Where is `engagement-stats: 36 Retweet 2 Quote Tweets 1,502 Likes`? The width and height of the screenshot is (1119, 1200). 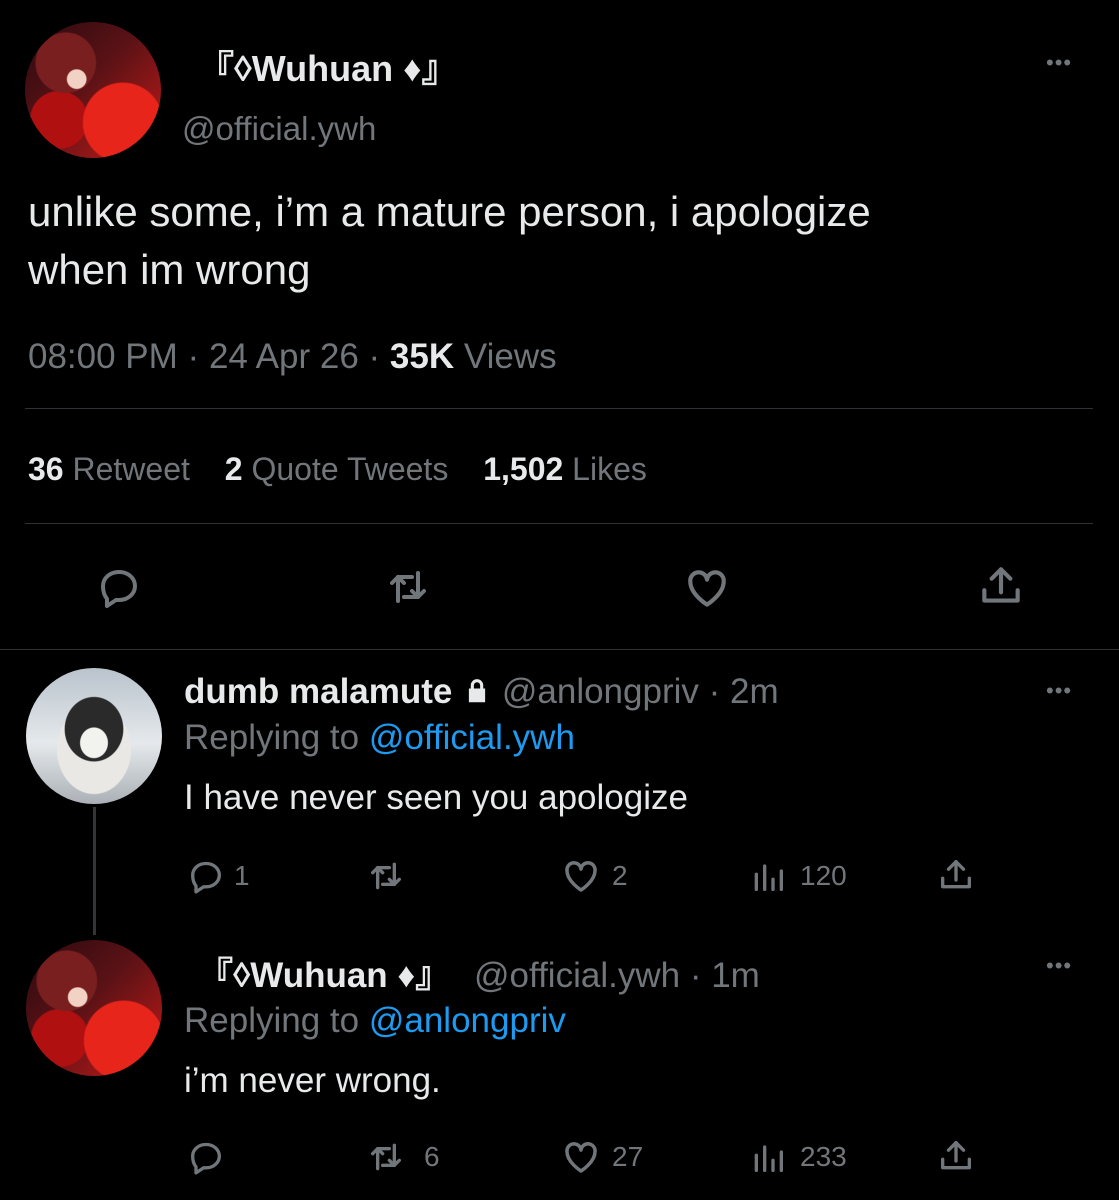
engagement-stats: 36 Retweet 2 Quote Tweets 1,502 Likes is located at coordinates (337, 469).